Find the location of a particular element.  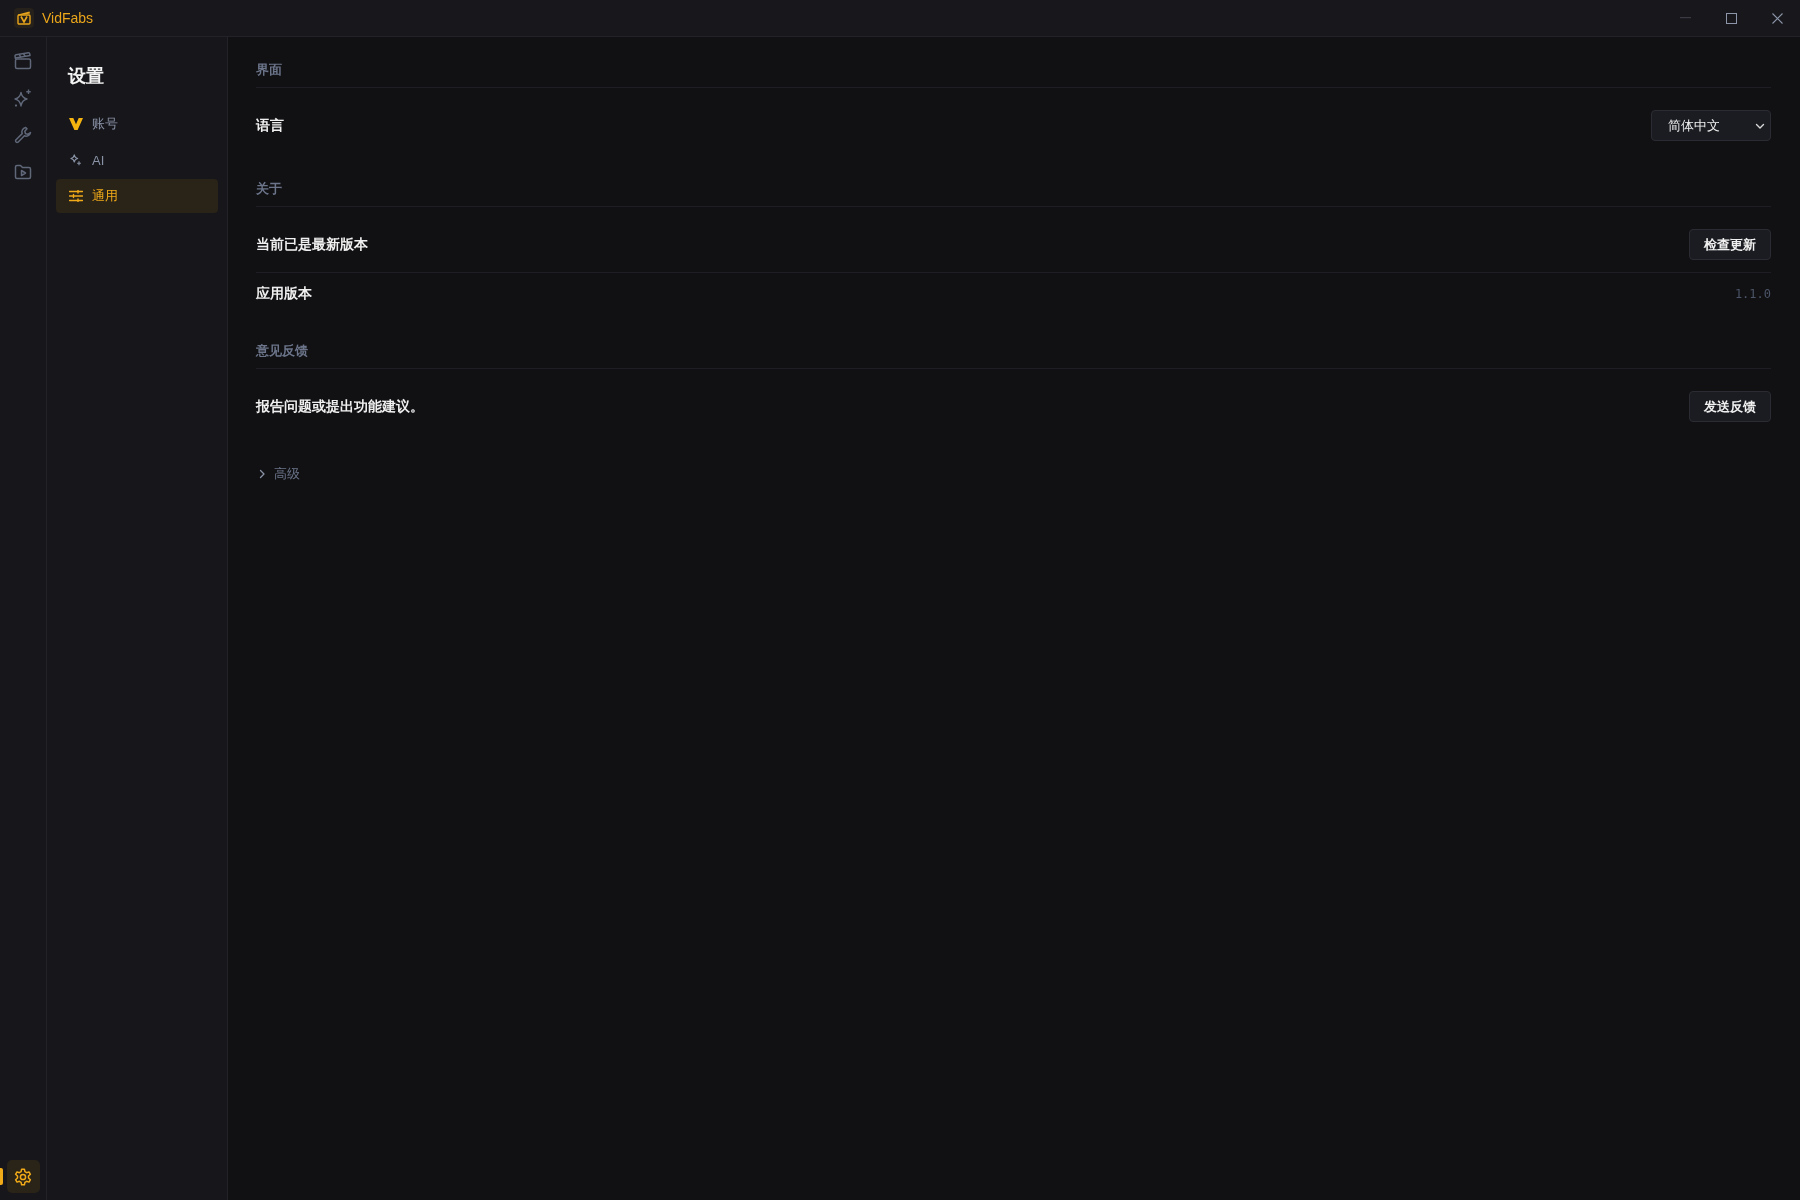

app-logo-icon is located at coordinates (24, 18).